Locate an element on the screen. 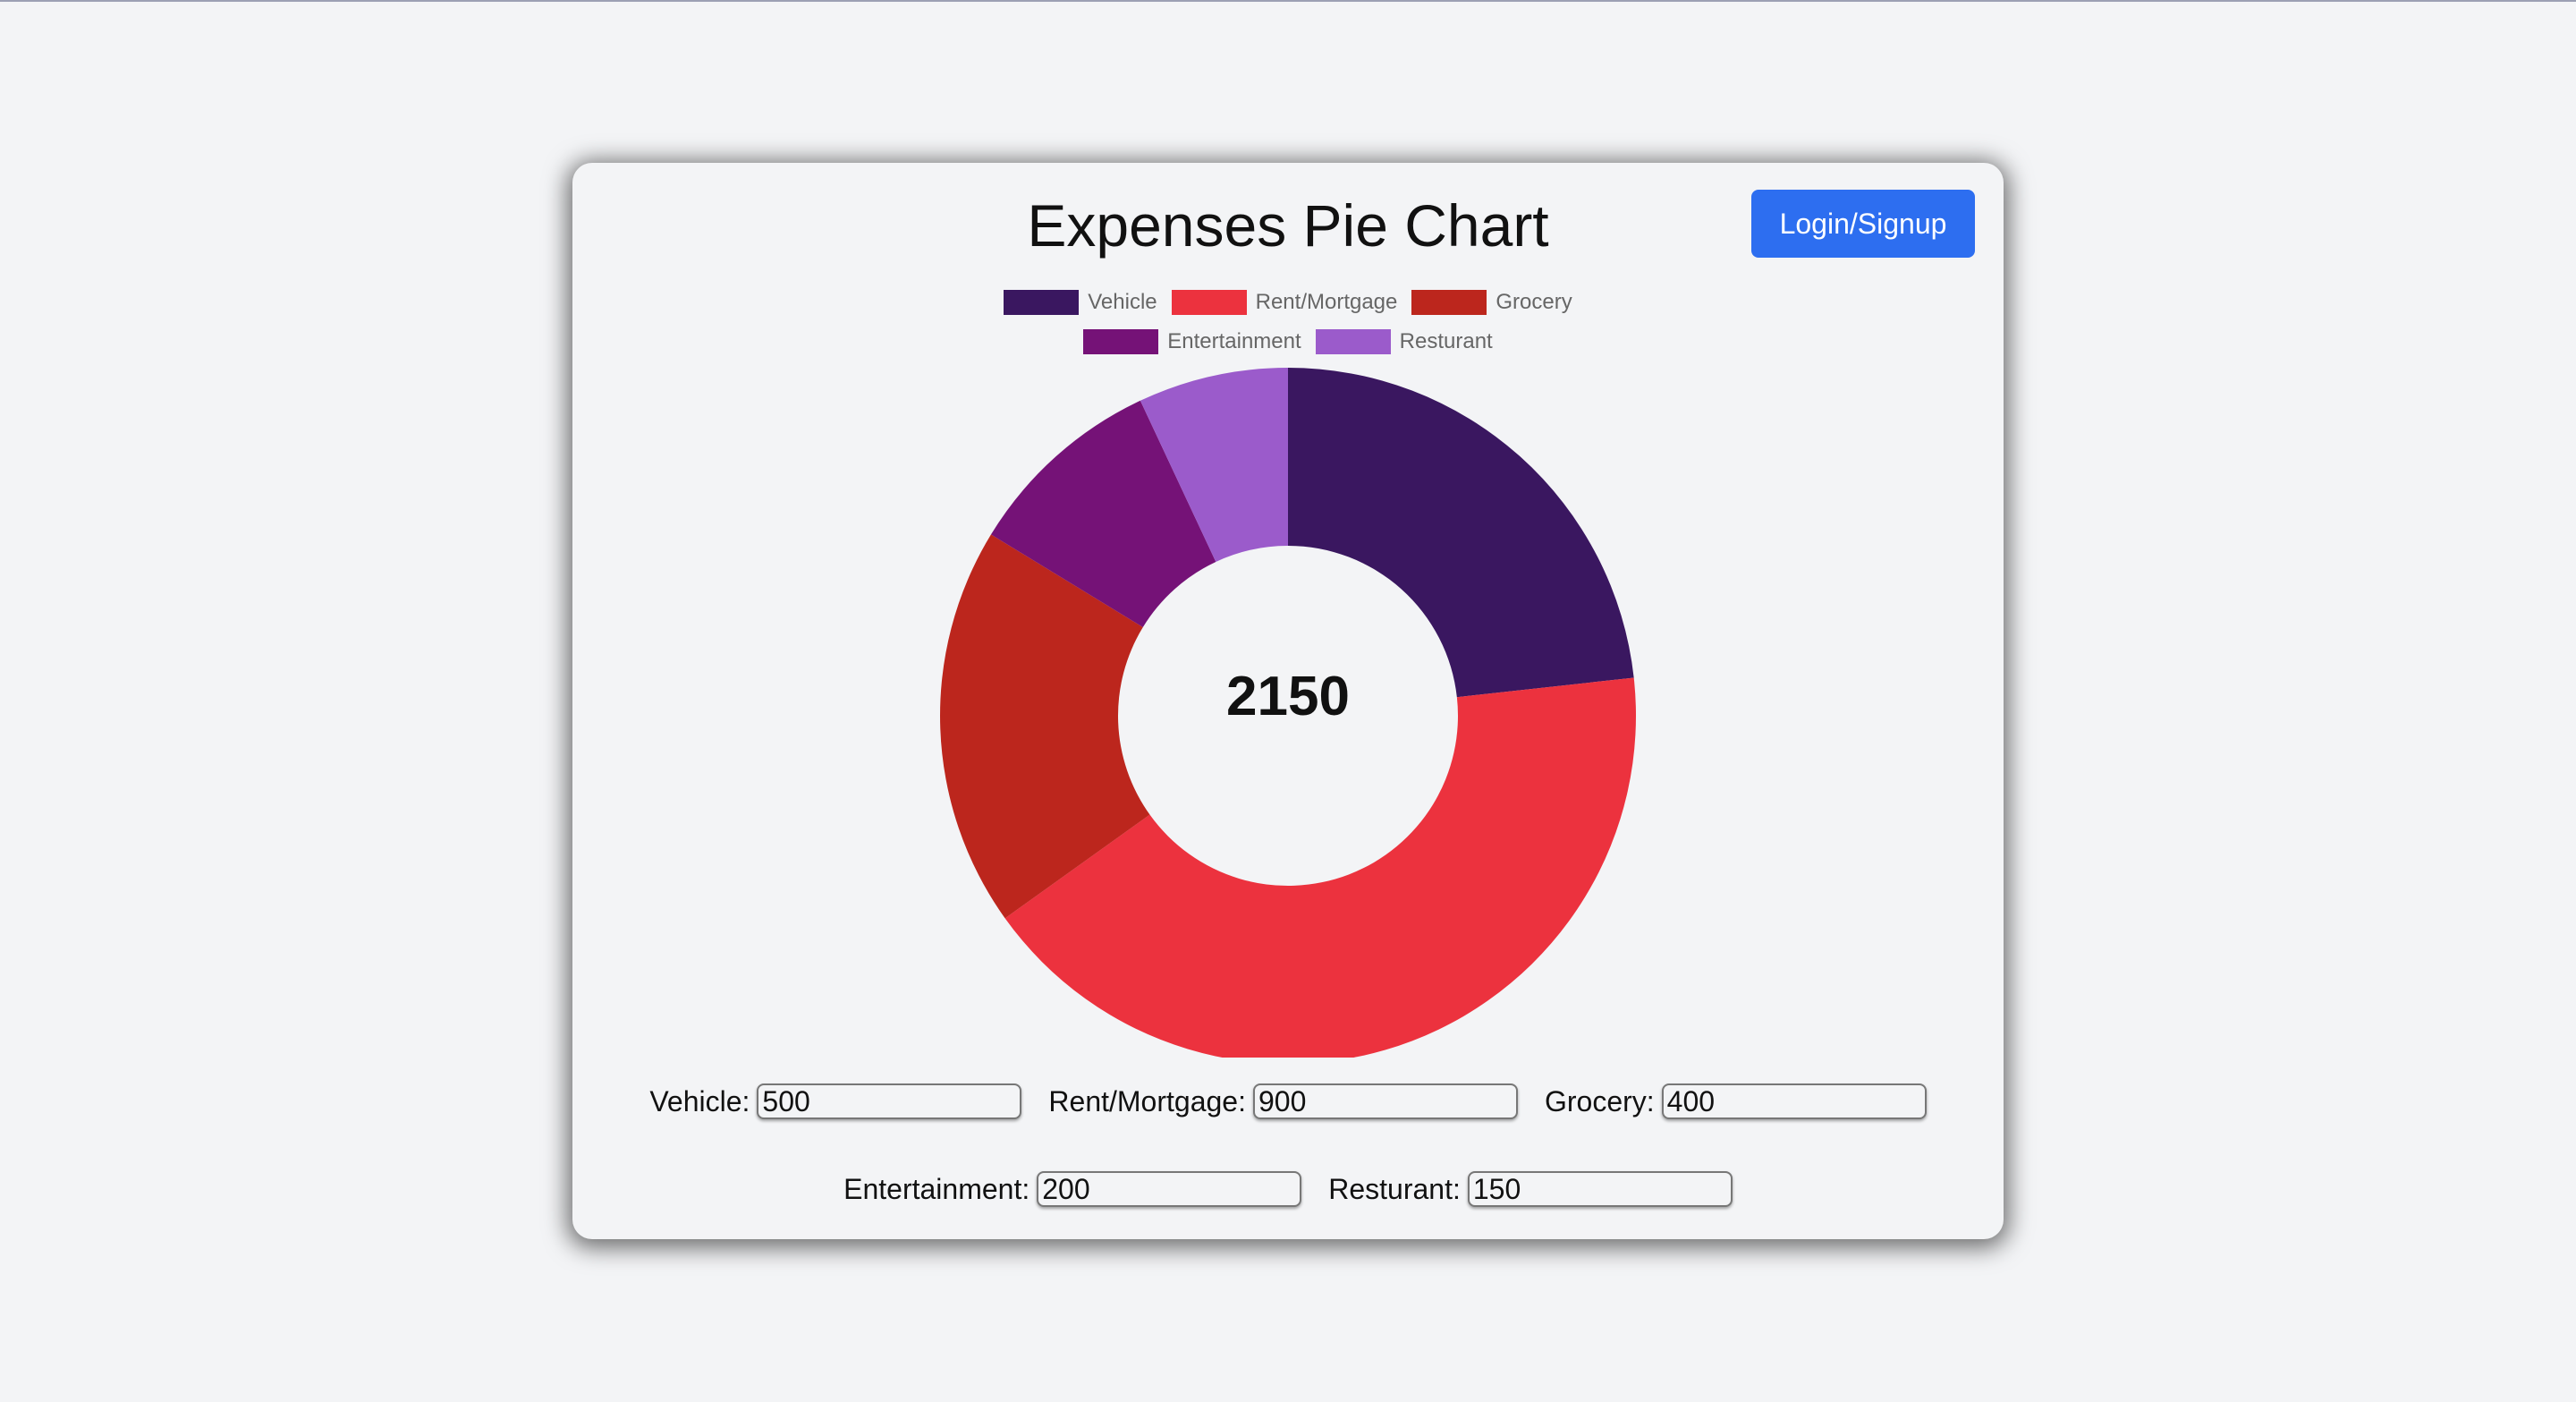 The width and height of the screenshot is (2576, 1402). top-border is located at coordinates (1288, 1).